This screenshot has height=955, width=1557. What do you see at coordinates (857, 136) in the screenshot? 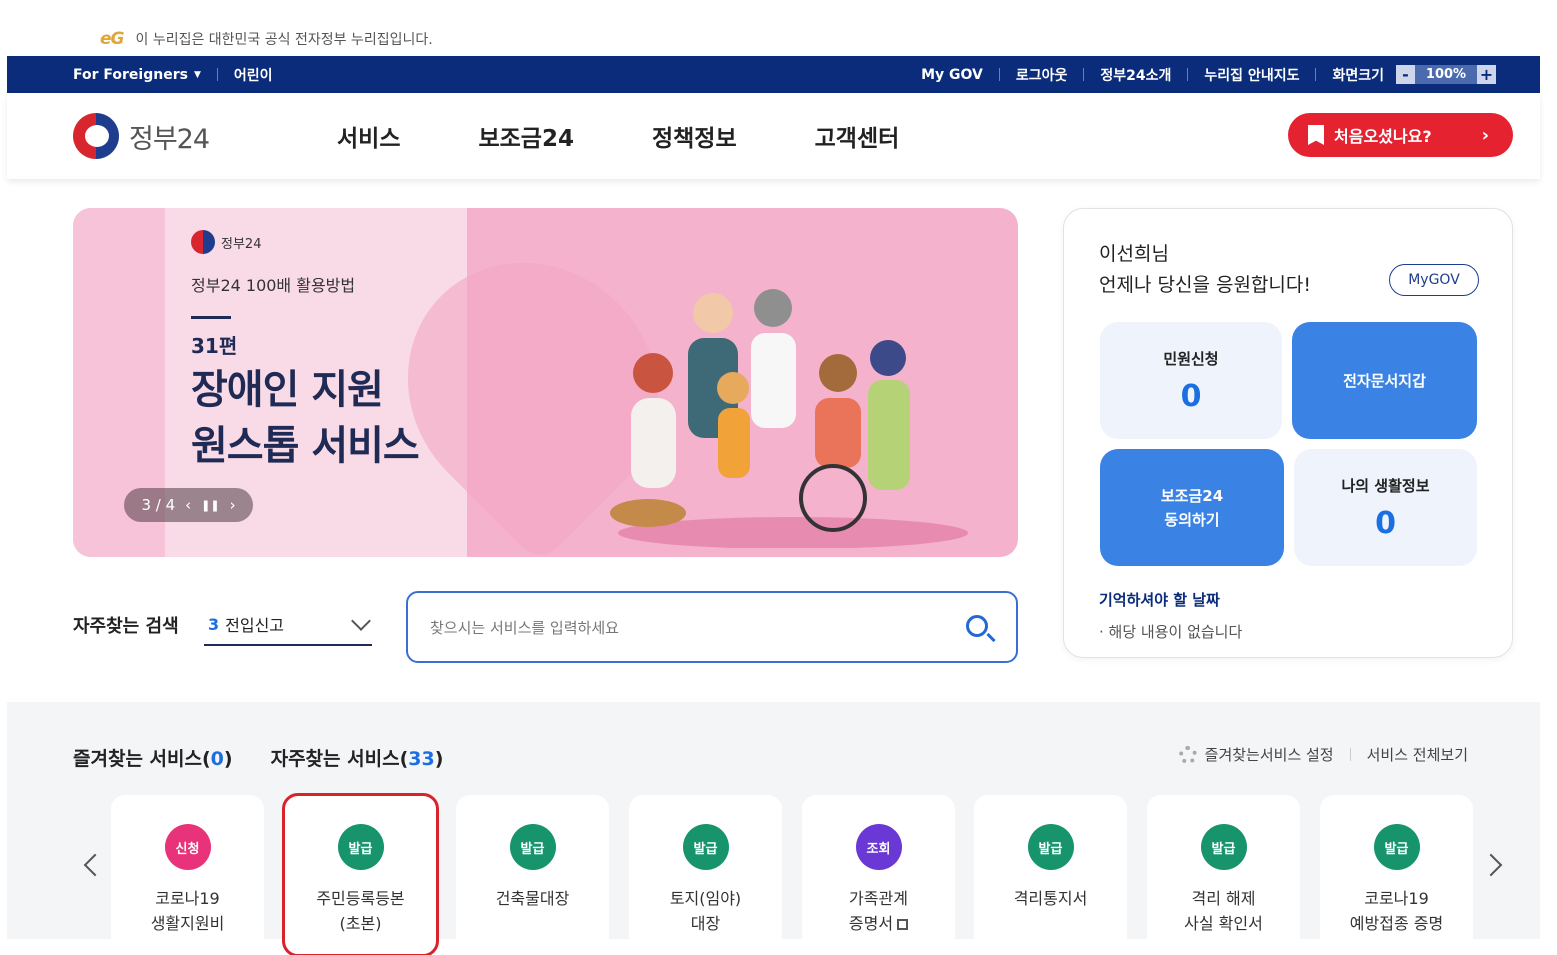
I see `menu-customer-center: 고객센터` at bounding box center [857, 136].